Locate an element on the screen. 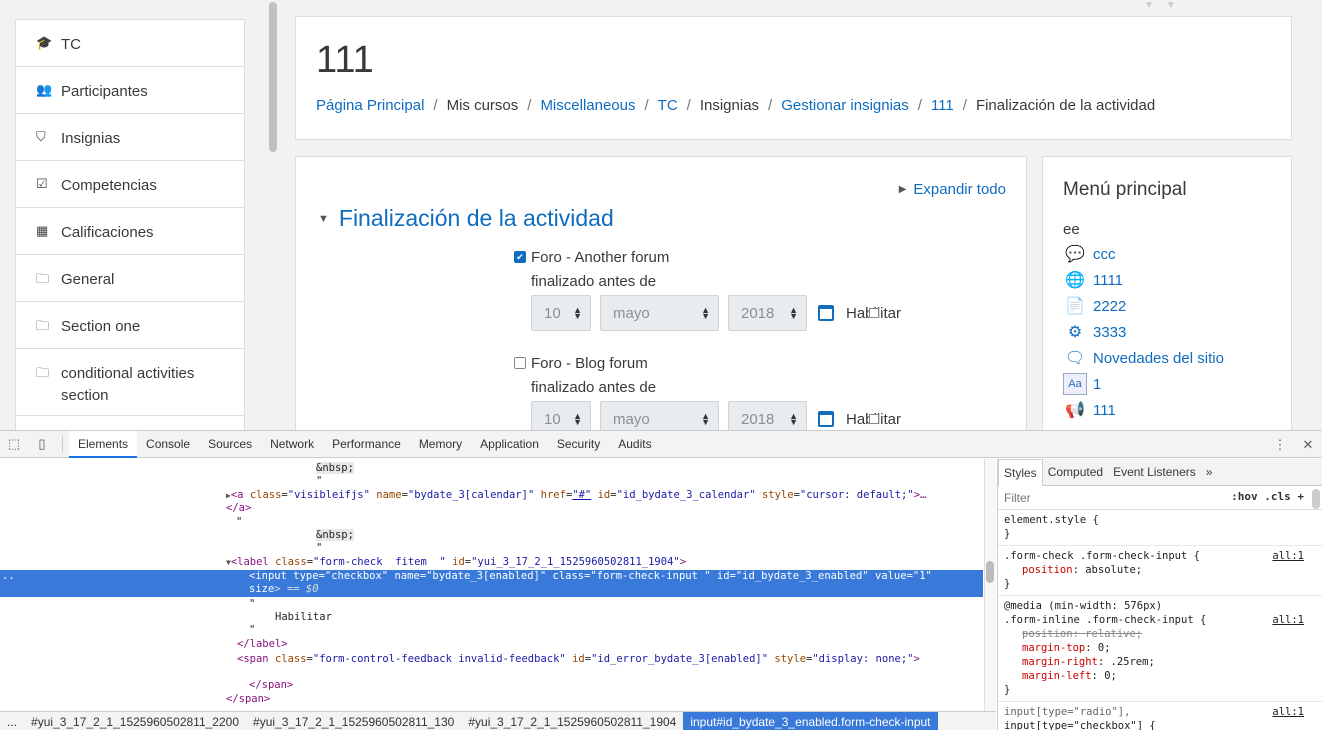 The image size is (1322, 730). tab-performance: Performance is located at coordinates (366, 444).